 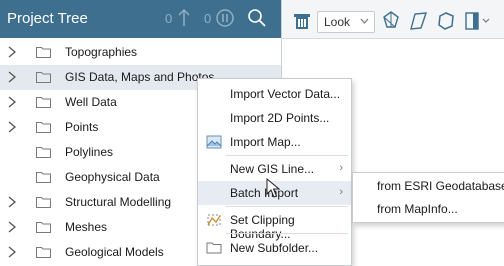 I want to click on pause-counter: 0, so click(x=208, y=18).